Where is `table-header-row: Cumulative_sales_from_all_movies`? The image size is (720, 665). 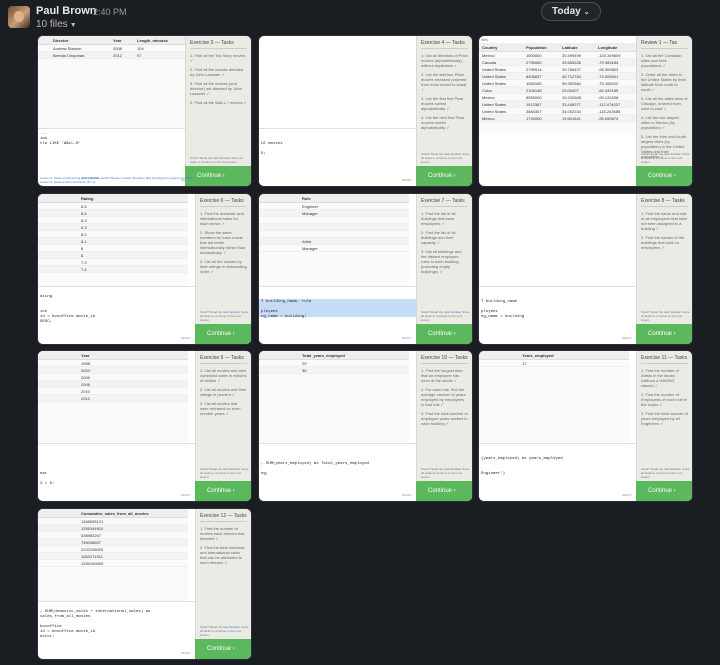 table-header-row: Cumulative_sales_from_all_movies is located at coordinates (113, 513).